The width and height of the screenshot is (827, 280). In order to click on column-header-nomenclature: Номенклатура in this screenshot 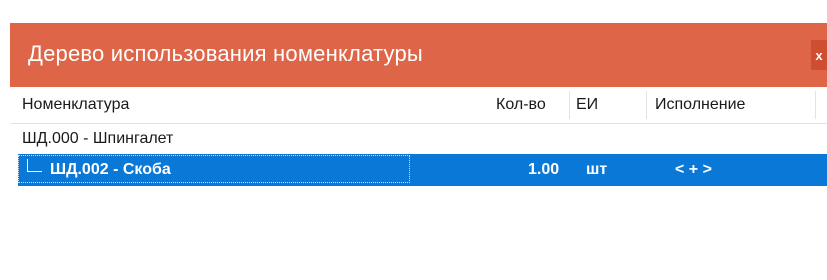, I will do `click(75, 105)`.